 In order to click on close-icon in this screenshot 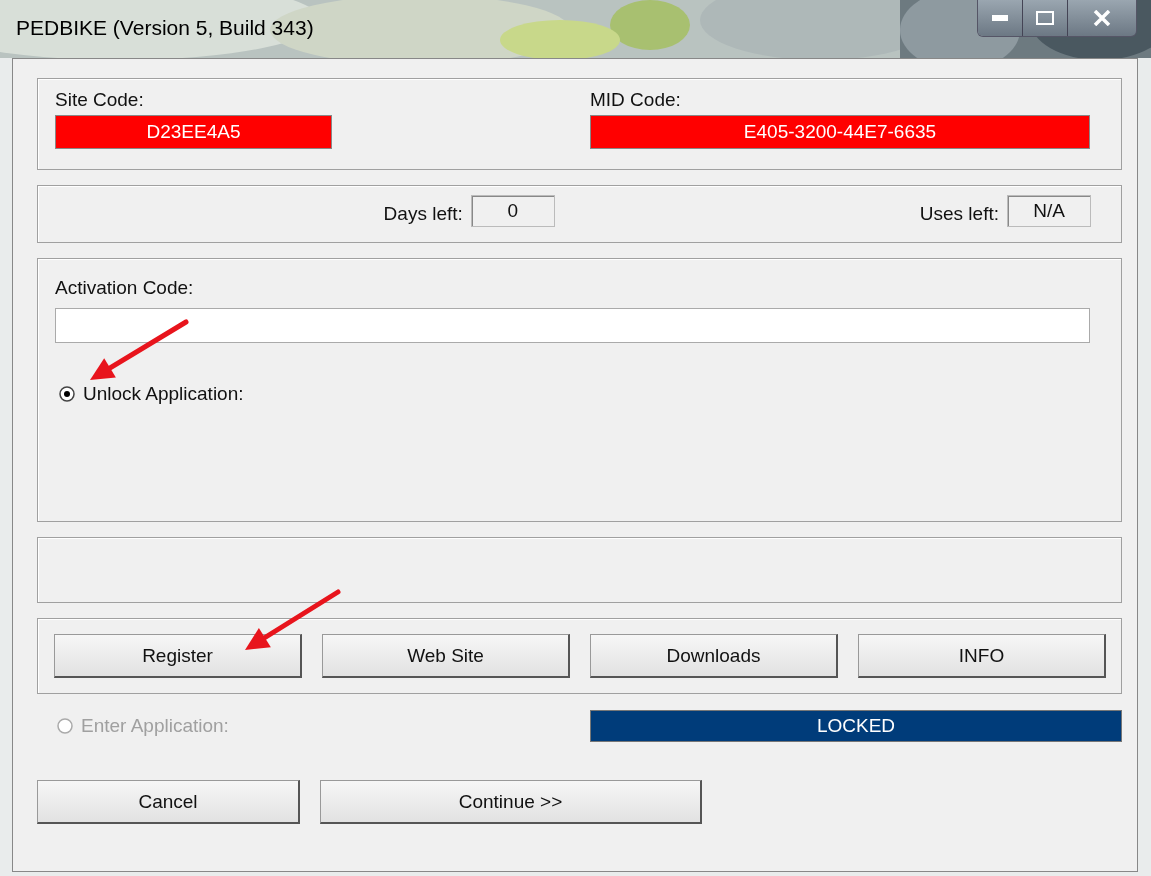, I will do `click(1102, 18)`.